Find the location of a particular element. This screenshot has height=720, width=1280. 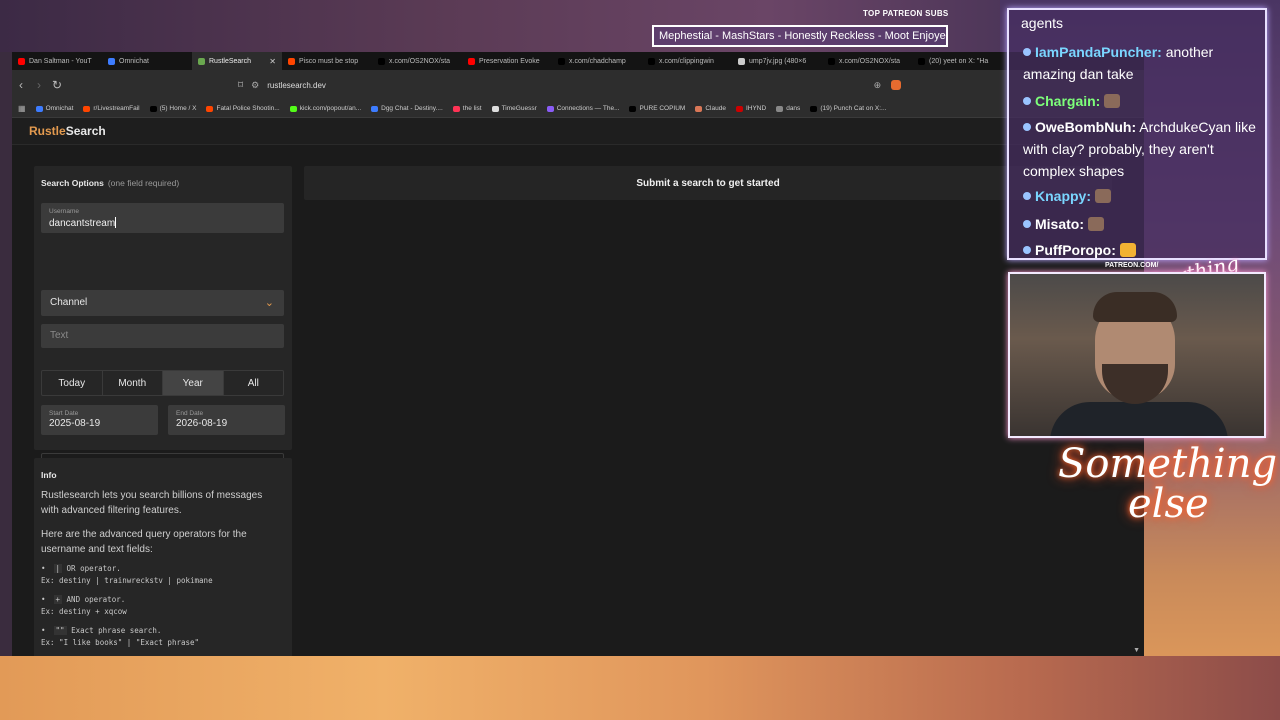

apps-grid-icon: ▦ is located at coordinates (22, 108).